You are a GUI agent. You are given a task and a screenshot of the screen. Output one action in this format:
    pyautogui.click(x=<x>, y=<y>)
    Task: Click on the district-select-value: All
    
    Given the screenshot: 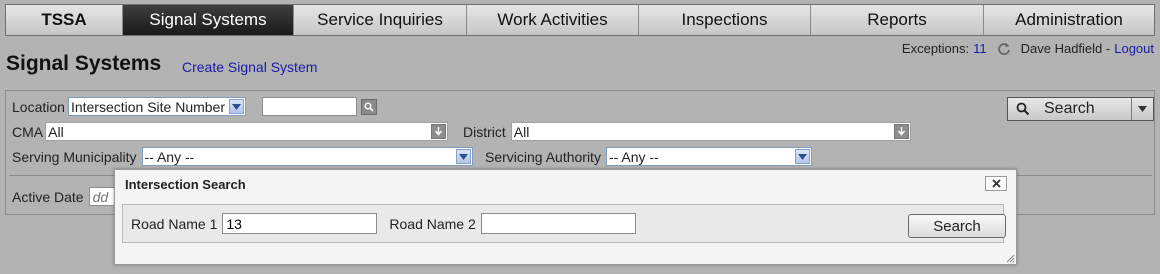 What is the action you would take?
    pyautogui.click(x=521, y=131)
    